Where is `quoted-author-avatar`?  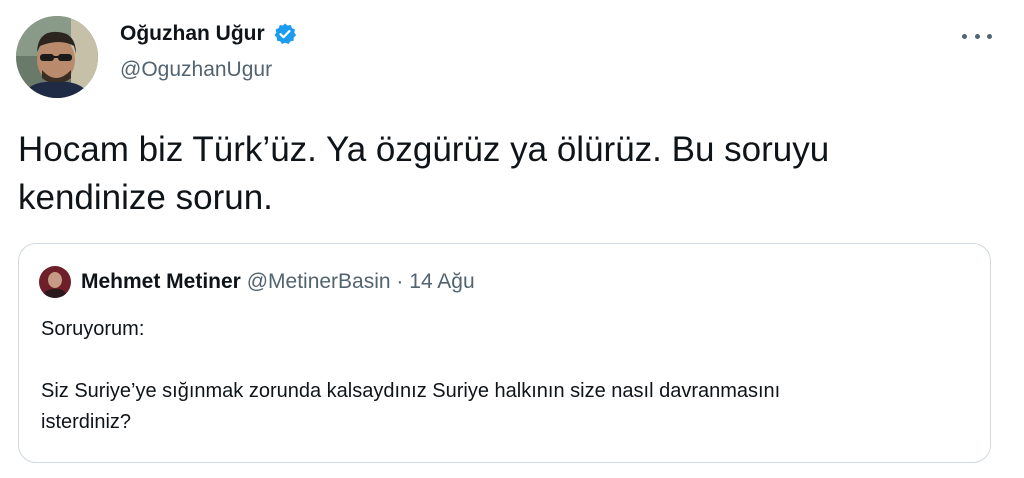 quoted-author-avatar is located at coordinates (55, 282).